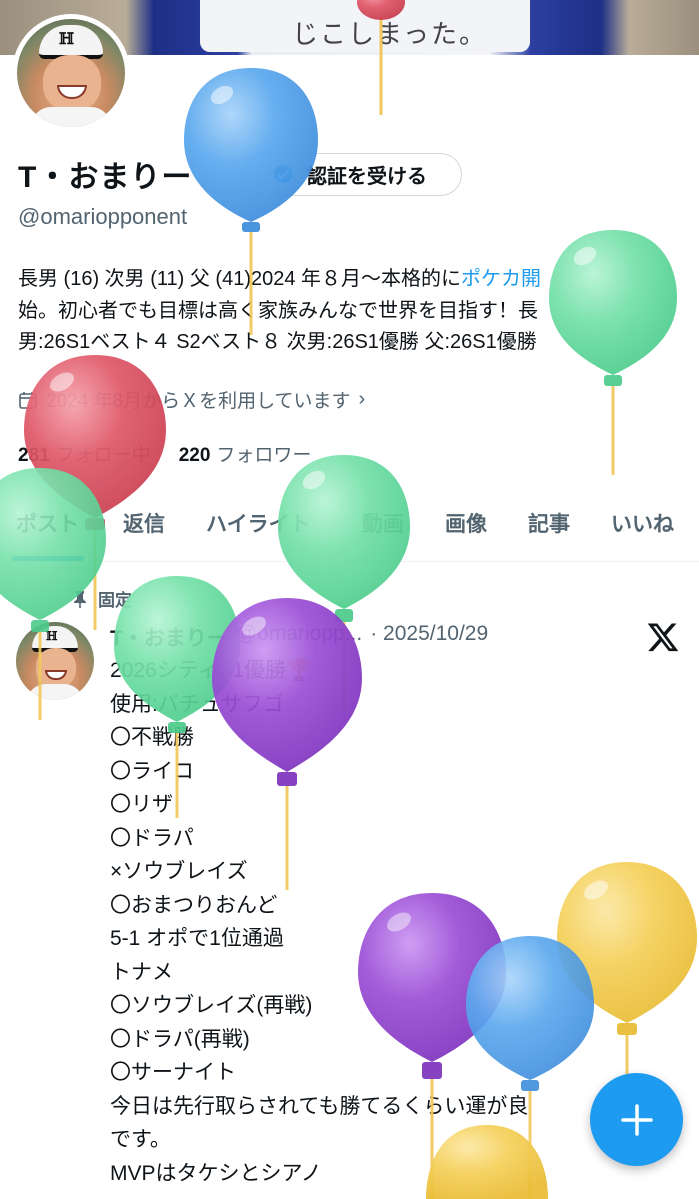 This screenshot has width=699, height=1199. I want to click on tweet-author-avatar: ℍ, so click(55, 661).